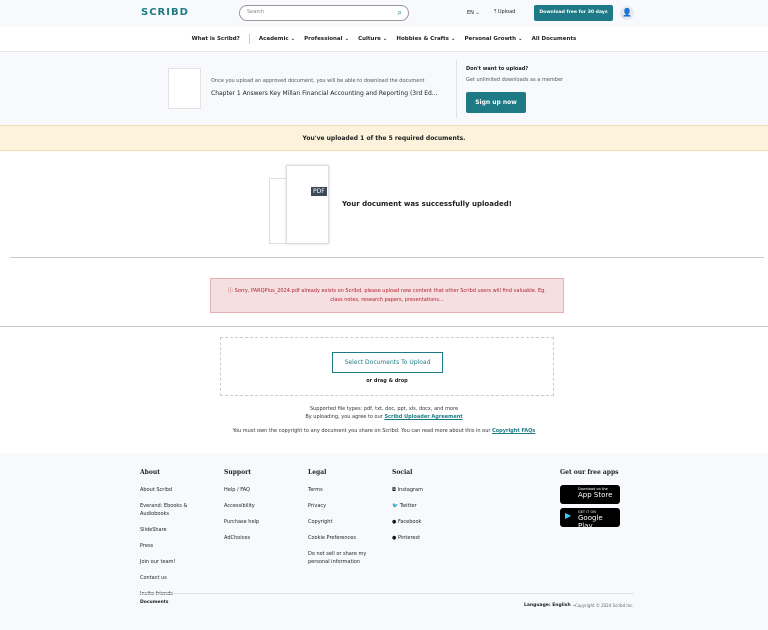 Image resolution: width=768 pixels, height=630 pixels. What do you see at coordinates (387, 381) in the screenshot?
I see `drag-drop-label: or drag & drop` at bounding box center [387, 381].